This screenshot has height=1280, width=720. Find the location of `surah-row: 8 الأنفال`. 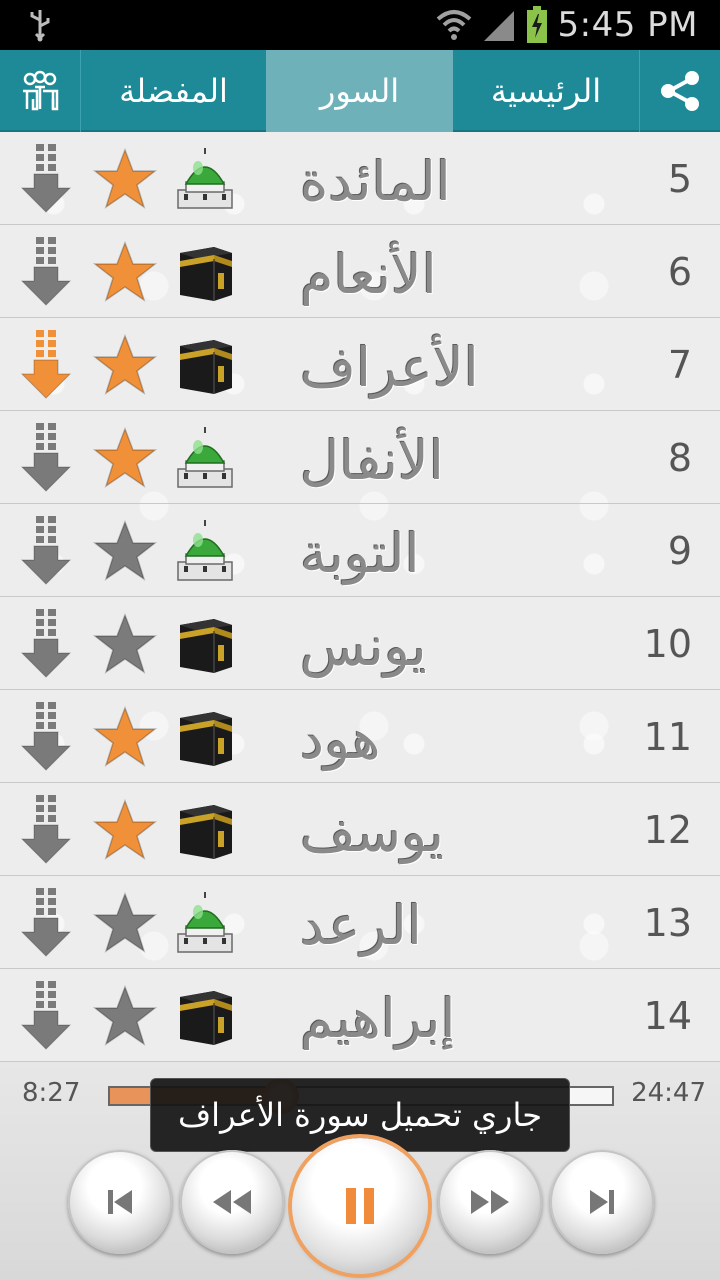

surah-row: 8 الأنفال is located at coordinates (360, 457).